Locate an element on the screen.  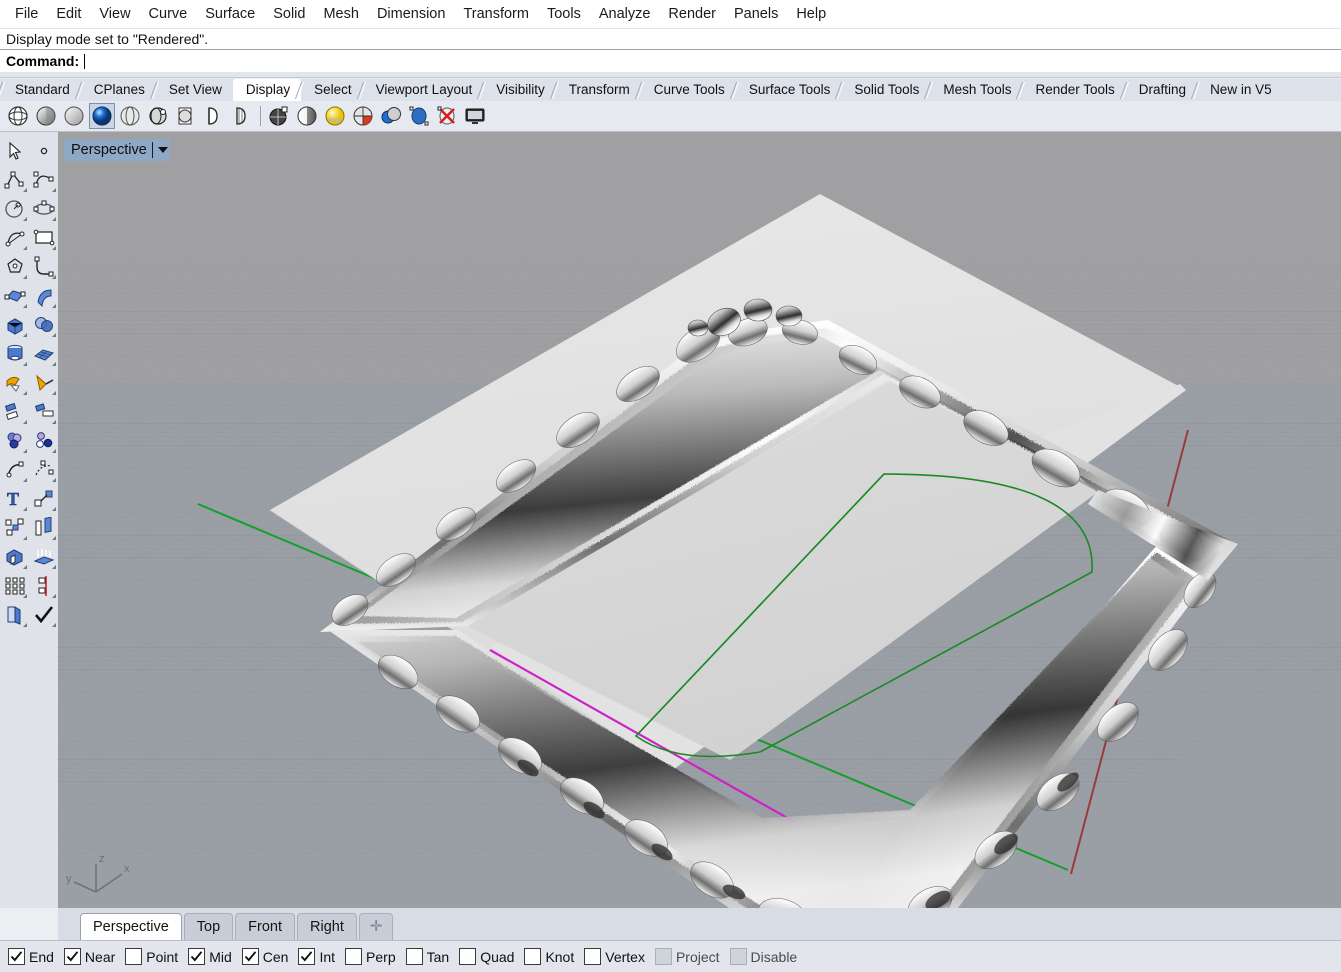
menu-item-edit: Edit is located at coordinates (68, 14).